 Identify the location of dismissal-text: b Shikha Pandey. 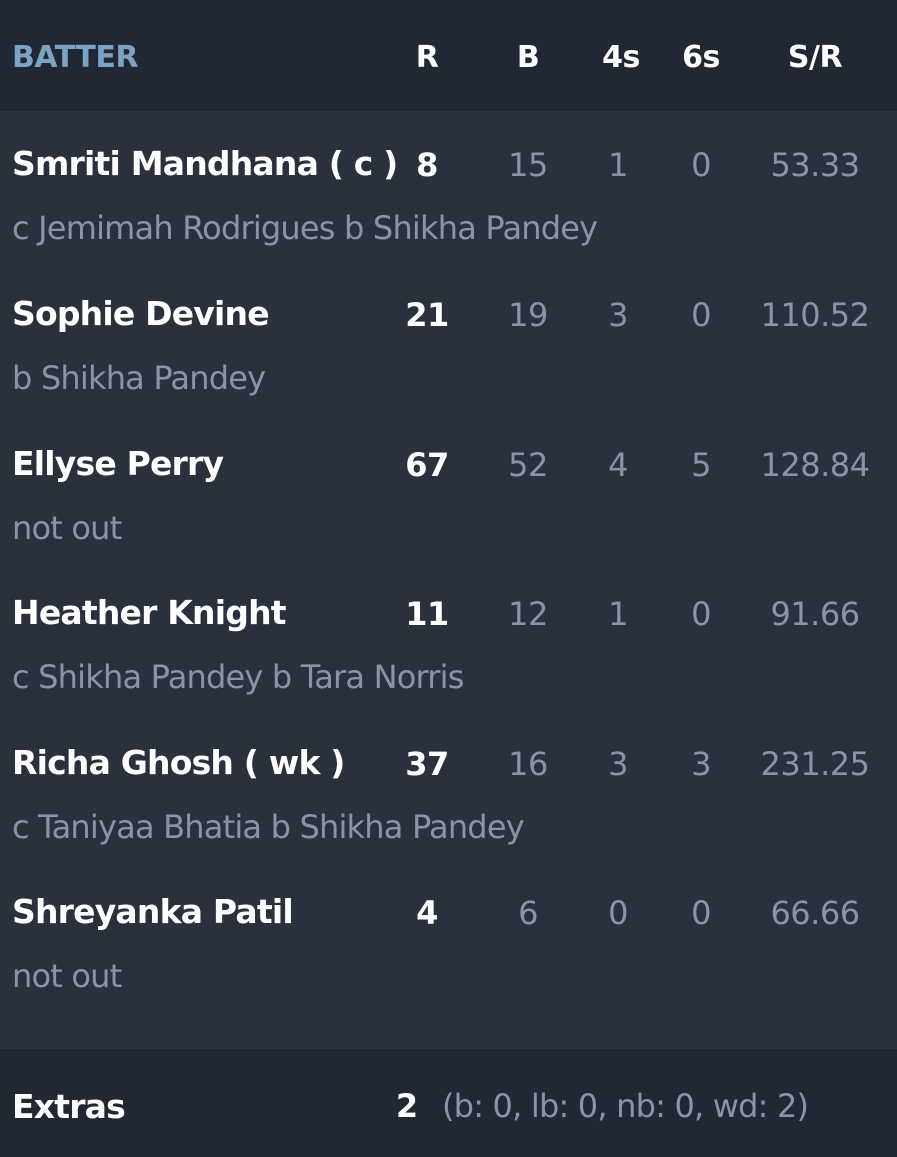
(139, 378).